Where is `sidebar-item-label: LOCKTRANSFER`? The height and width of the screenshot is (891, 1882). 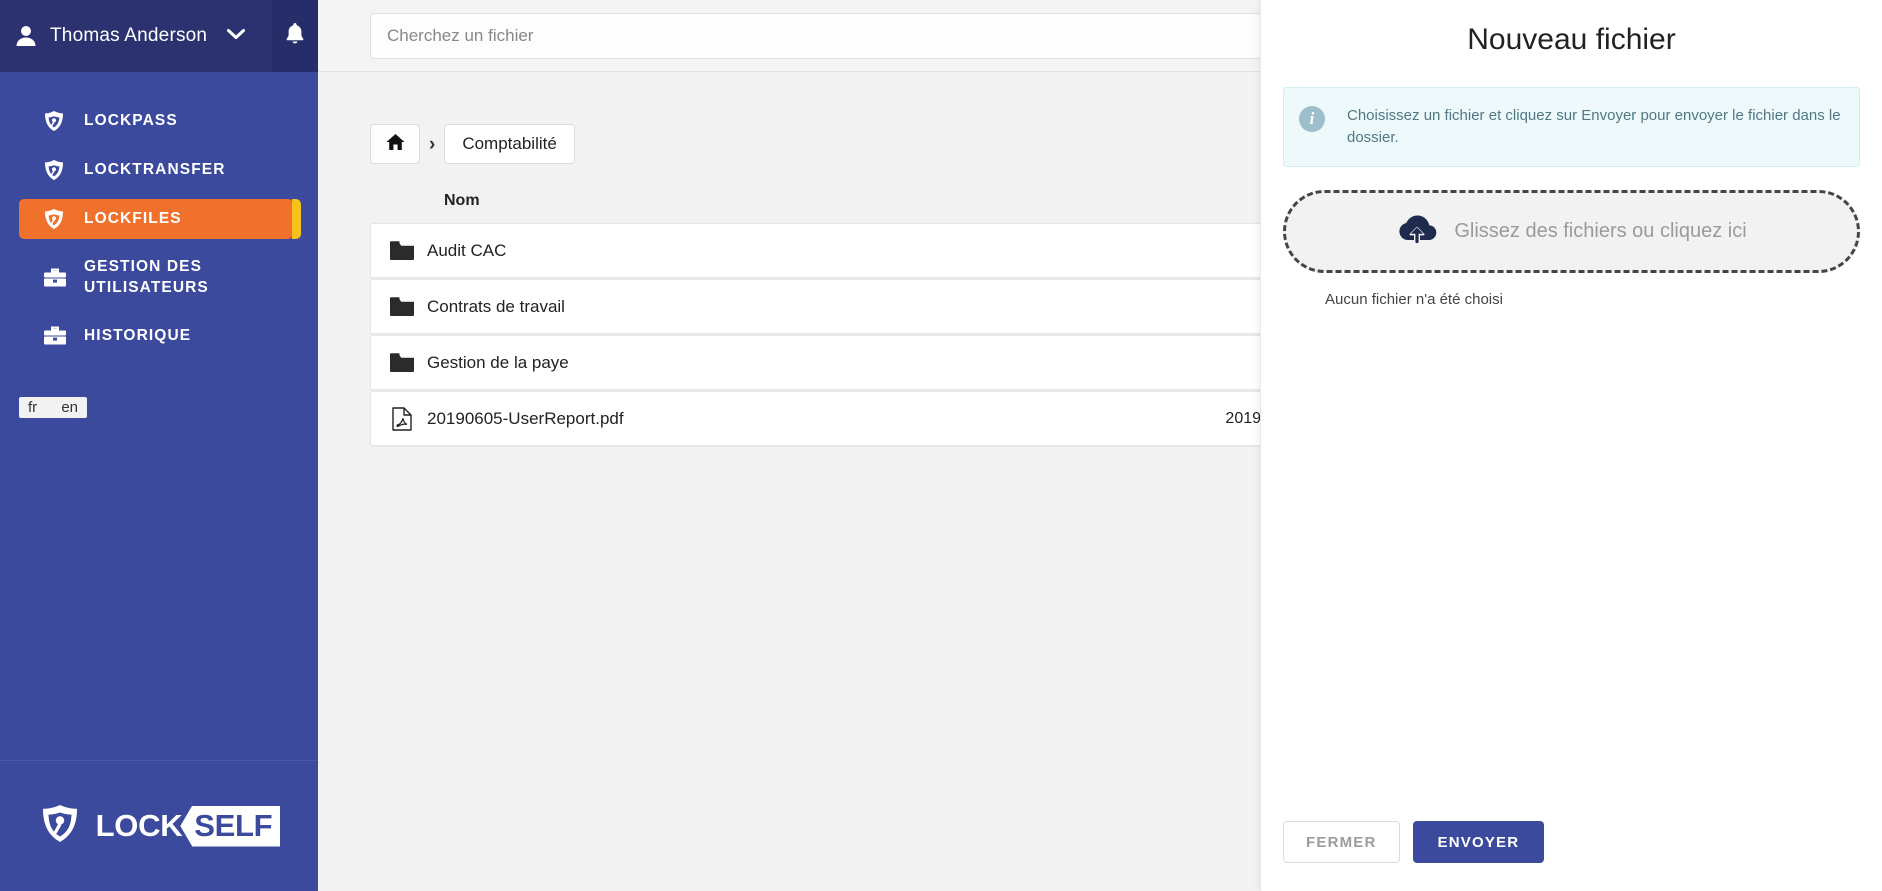
sidebar-item-label: LOCKTRANSFER is located at coordinates (155, 169).